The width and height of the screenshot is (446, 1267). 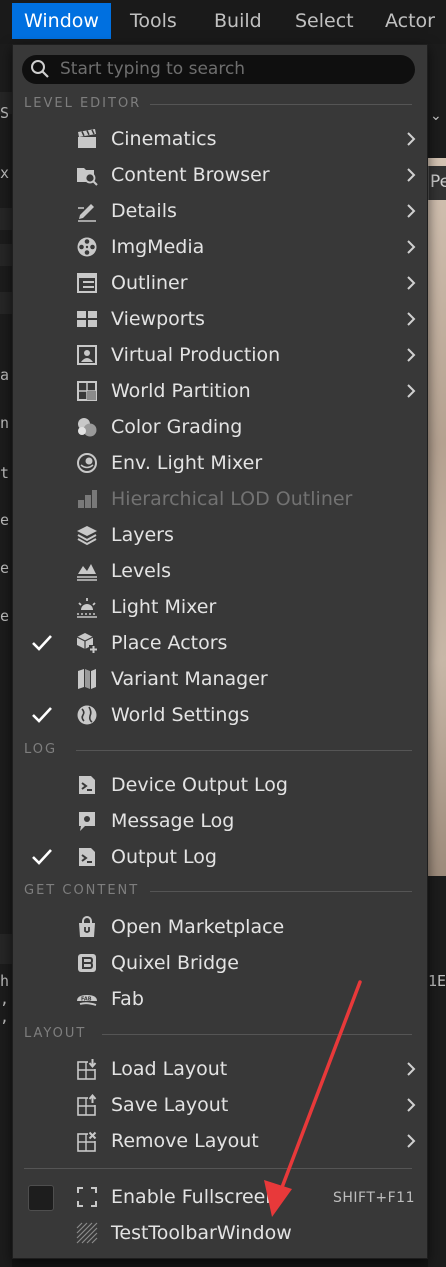 What do you see at coordinates (320, 1086) in the screenshot?
I see `annotation-arrow-shaft` at bounding box center [320, 1086].